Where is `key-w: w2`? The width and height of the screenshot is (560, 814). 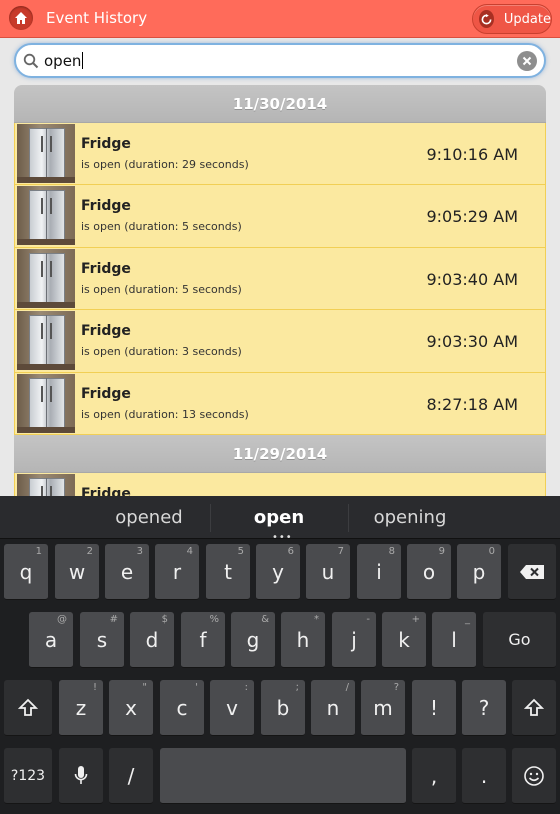 key-w: w2 is located at coordinates (77, 572).